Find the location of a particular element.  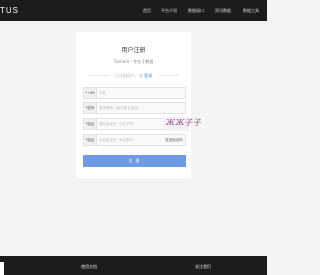

sms-code-input is located at coordinates (129, 140).